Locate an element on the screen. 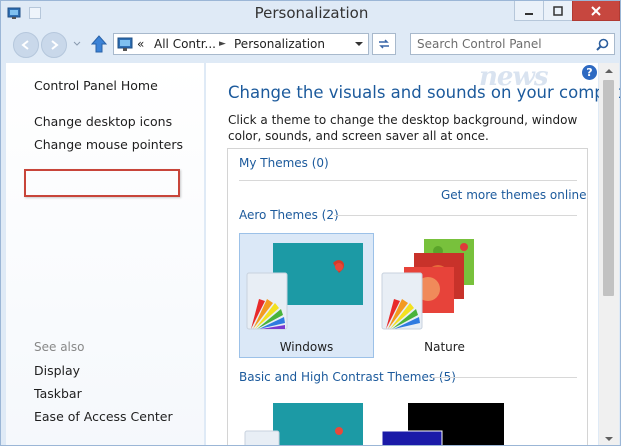 The width and height of the screenshot is (621, 446). basic-themes-heading: Basic and High Contrast Themes (5) is located at coordinates (347, 377).